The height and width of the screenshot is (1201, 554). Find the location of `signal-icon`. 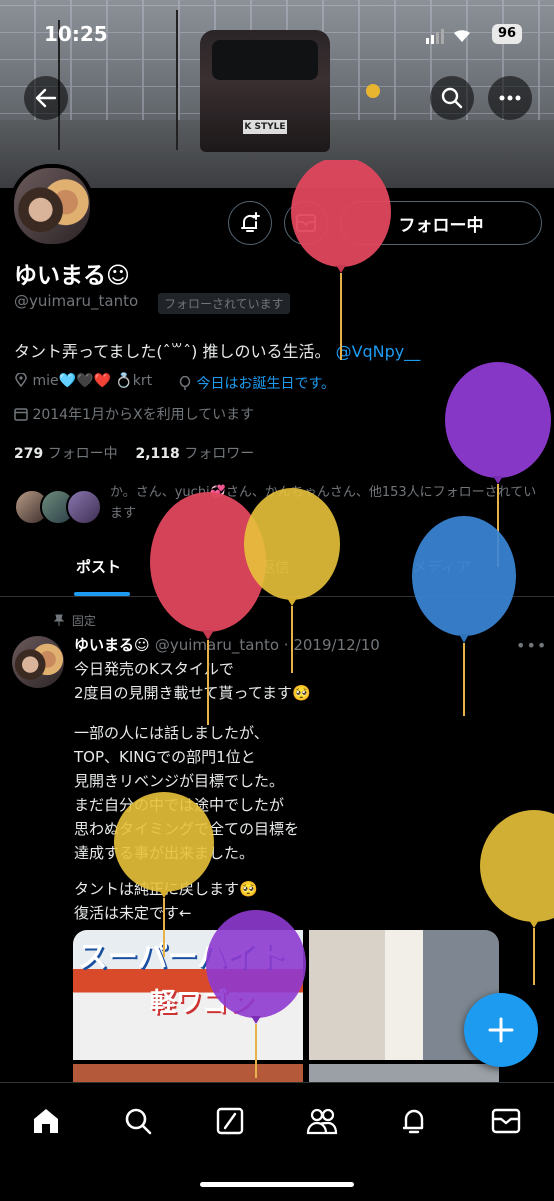

signal-icon is located at coordinates (454, 38).